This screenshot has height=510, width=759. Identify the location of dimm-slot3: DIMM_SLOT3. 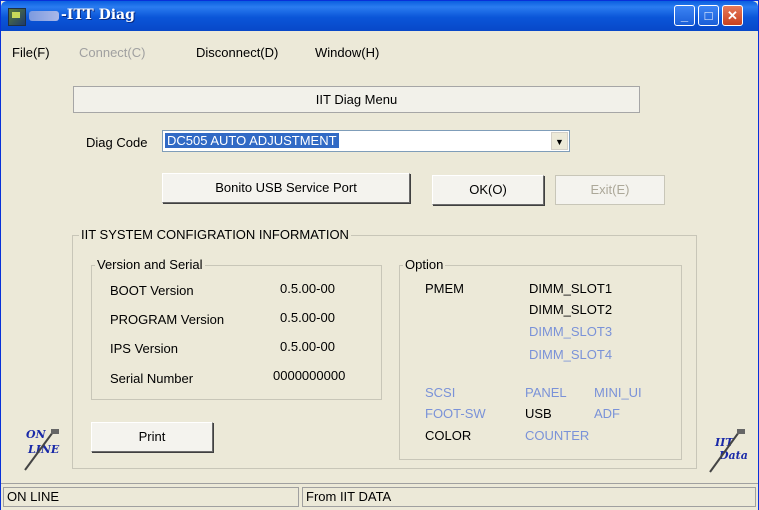
(571, 331).